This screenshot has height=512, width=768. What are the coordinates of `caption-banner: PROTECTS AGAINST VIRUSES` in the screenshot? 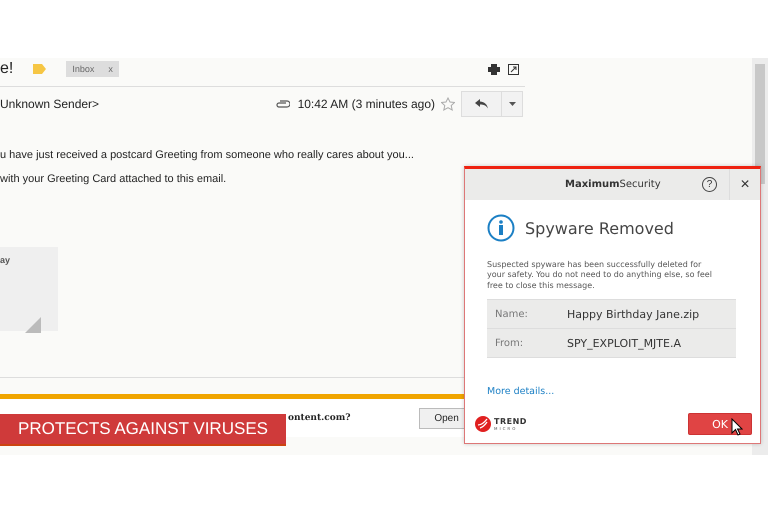 It's located at (143, 429).